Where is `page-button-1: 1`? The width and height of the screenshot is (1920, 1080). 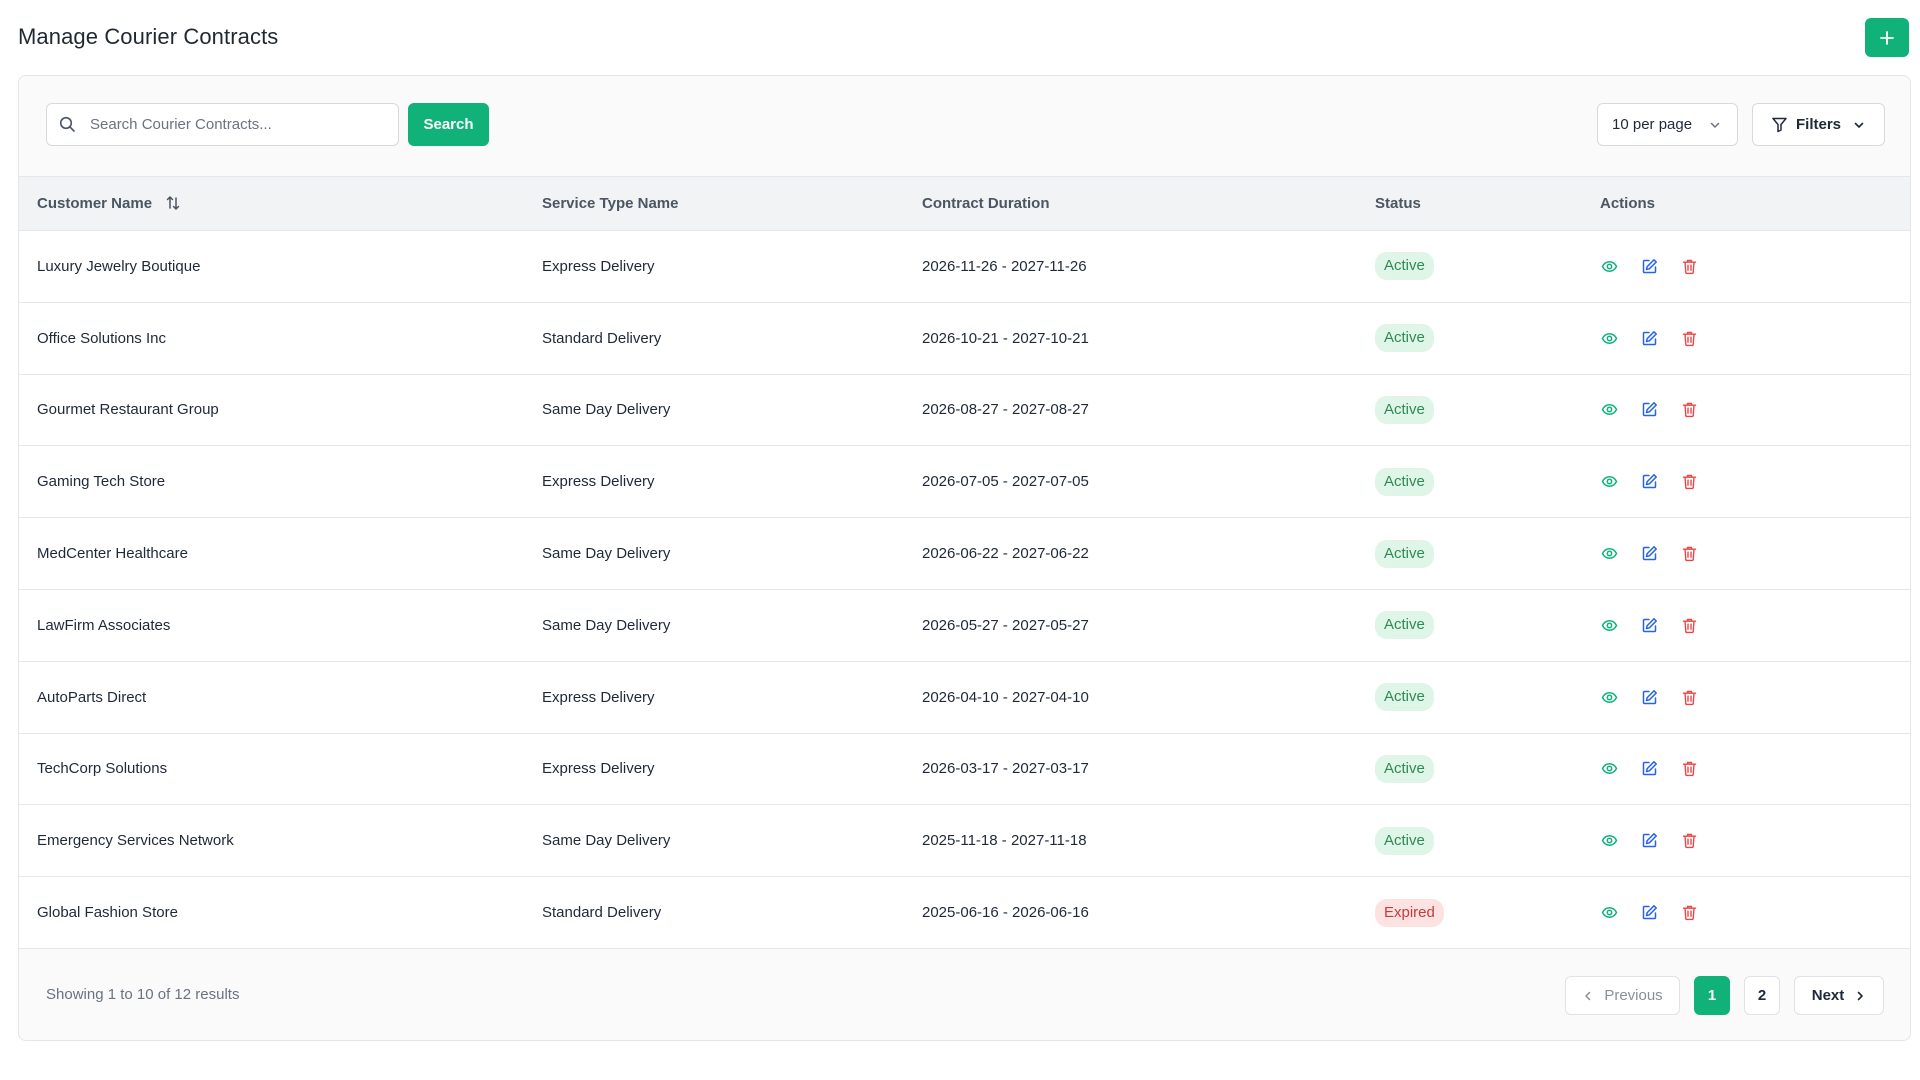 page-button-1: 1 is located at coordinates (1712, 995).